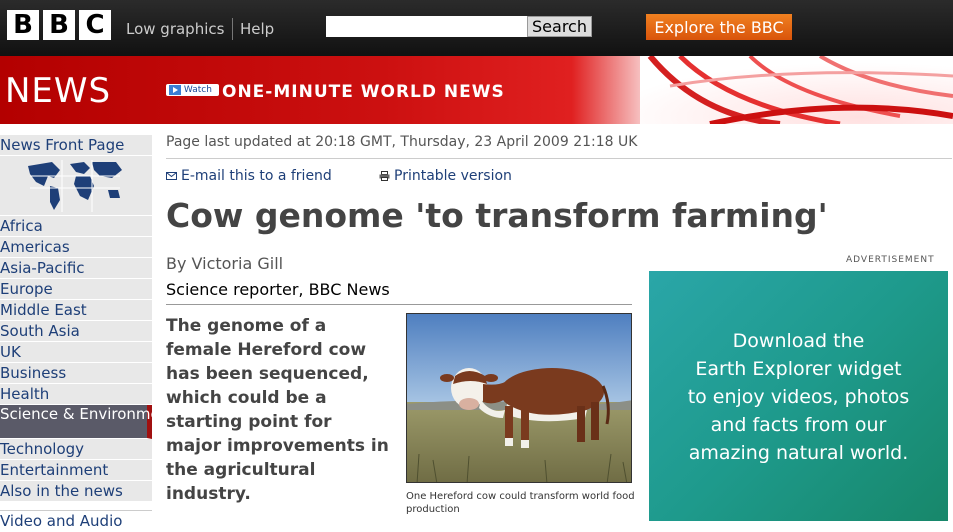 Image resolution: width=953 pixels, height=532 pixels. Describe the element at coordinates (497, 215) in the screenshot. I see `article-headline: Cow genome 'to transform farming'` at that location.